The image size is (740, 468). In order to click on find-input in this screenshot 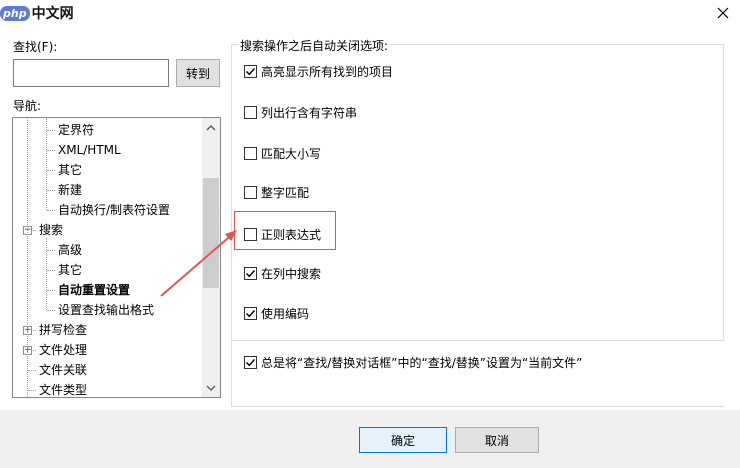, I will do `click(91, 73)`.